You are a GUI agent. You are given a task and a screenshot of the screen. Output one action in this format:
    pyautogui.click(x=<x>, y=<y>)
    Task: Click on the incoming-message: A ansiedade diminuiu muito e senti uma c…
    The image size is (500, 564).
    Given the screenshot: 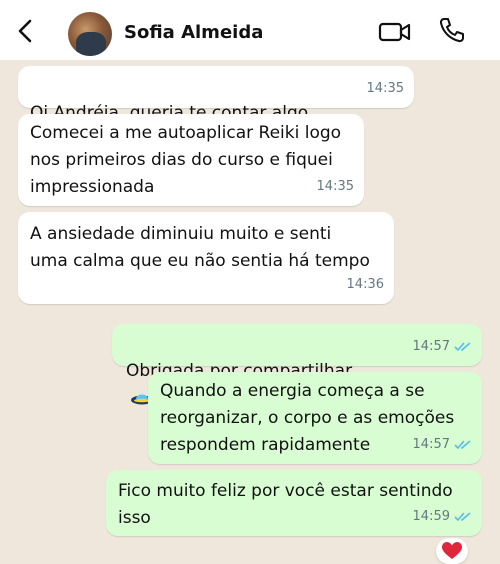 What is the action you would take?
    pyautogui.click(x=206, y=258)
    